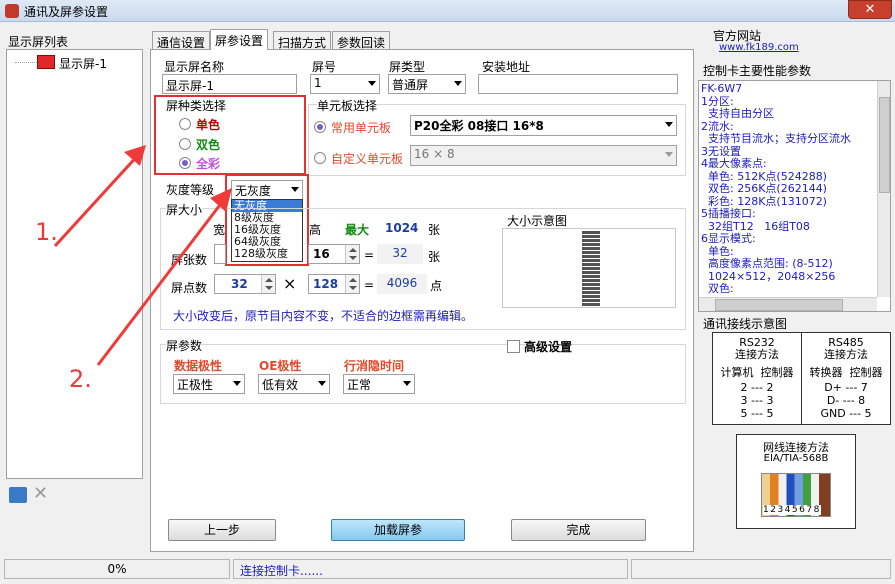 This screenshot has width=895, height=584. I want to click on progress-bar: 0%, so click(117, 569).